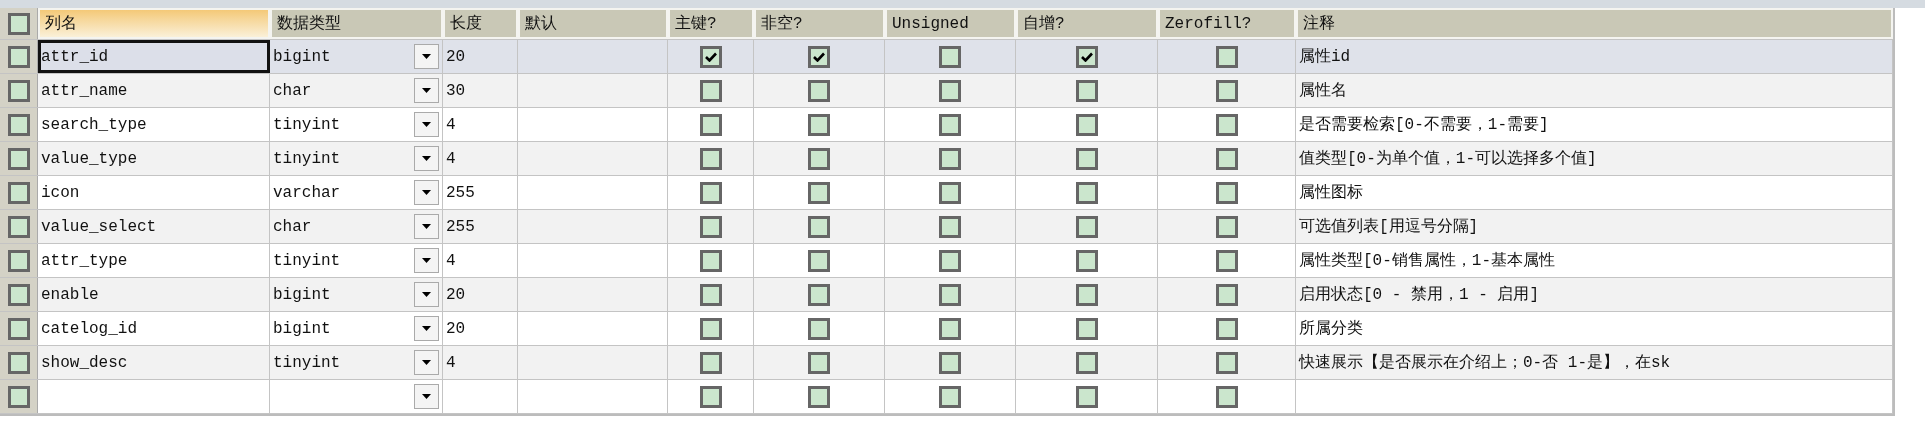 The image size is (1925, 424). What do you see at coordinates (154, 158) in the screenshot?
I see `name-cell: value_type` at bounding box center [154, 158].